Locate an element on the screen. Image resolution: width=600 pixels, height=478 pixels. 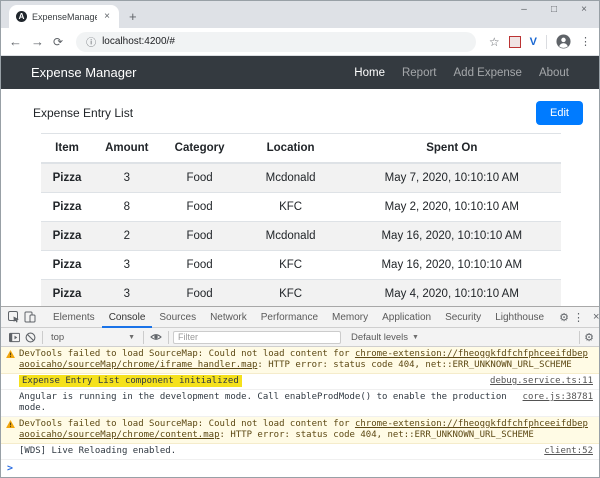
chrome-menu-icon: ⋮ is located at coordinates (585, 41).